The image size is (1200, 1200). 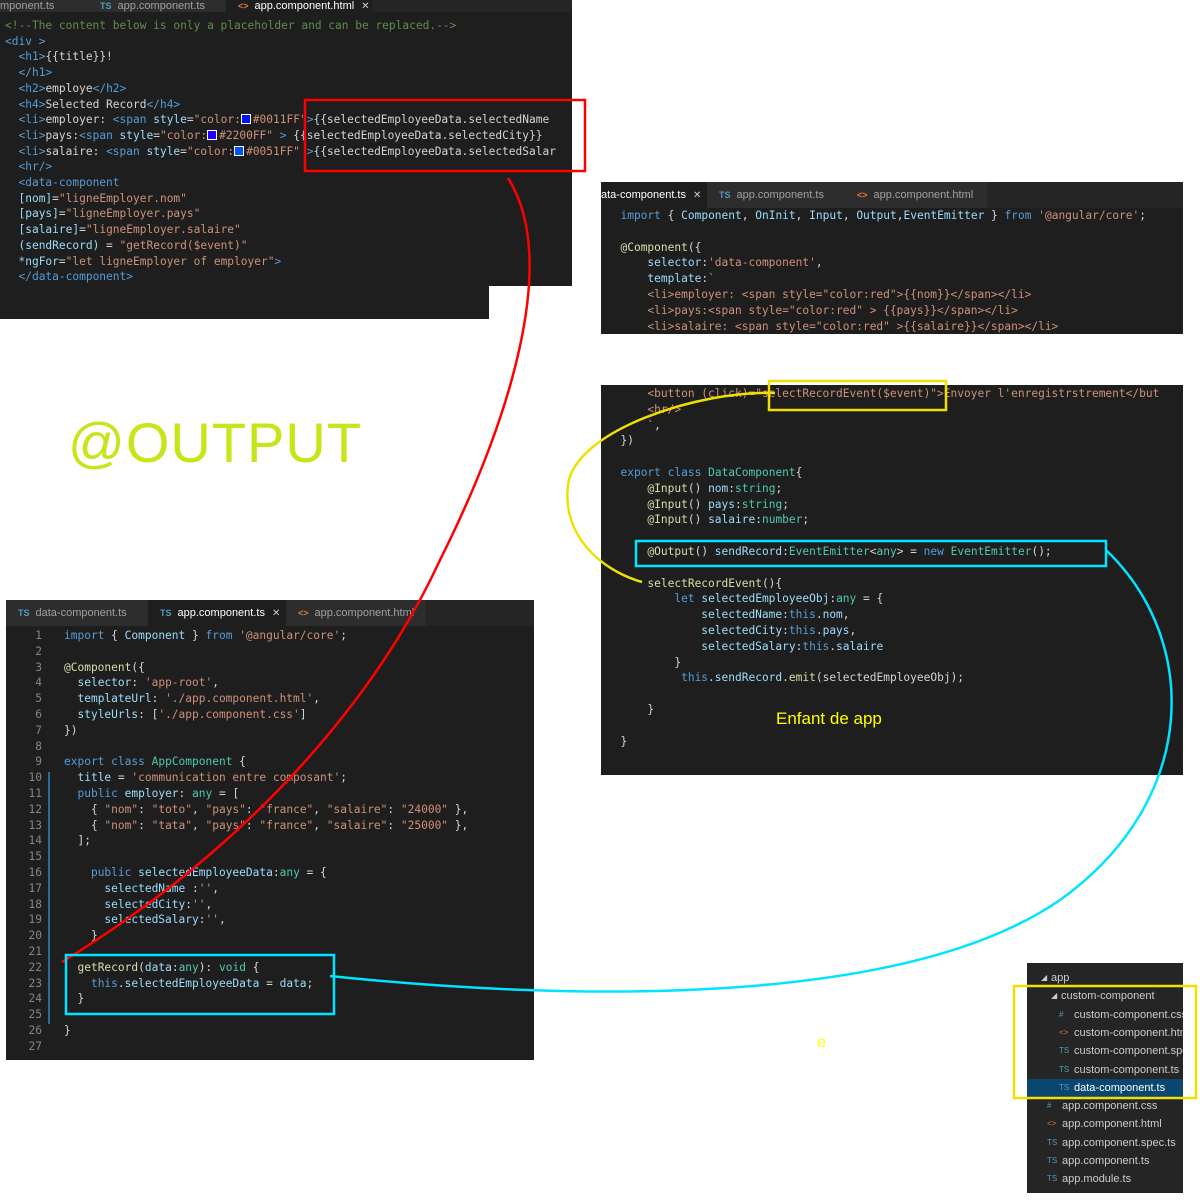 I want to click on code-line: 3 @Component({, so click(x=270, y=668).